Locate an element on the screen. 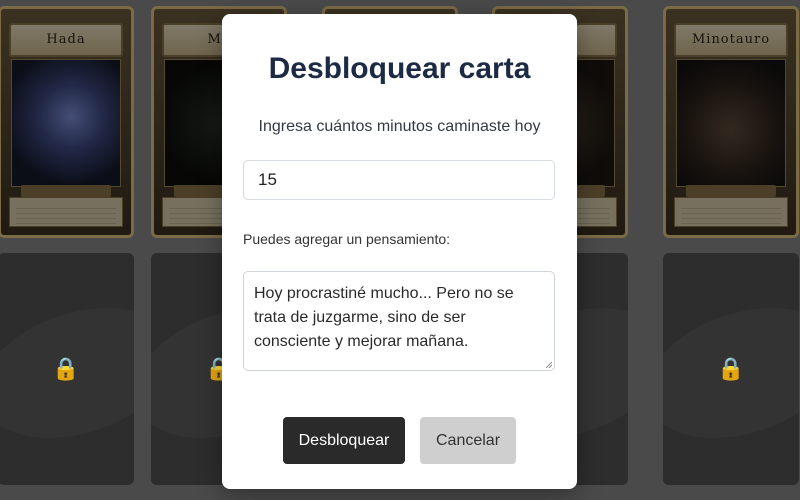 This screenshot has width=800, height=500. thought-label: Puedes agregar un pensamiento: is located at coordinates (347, 239).